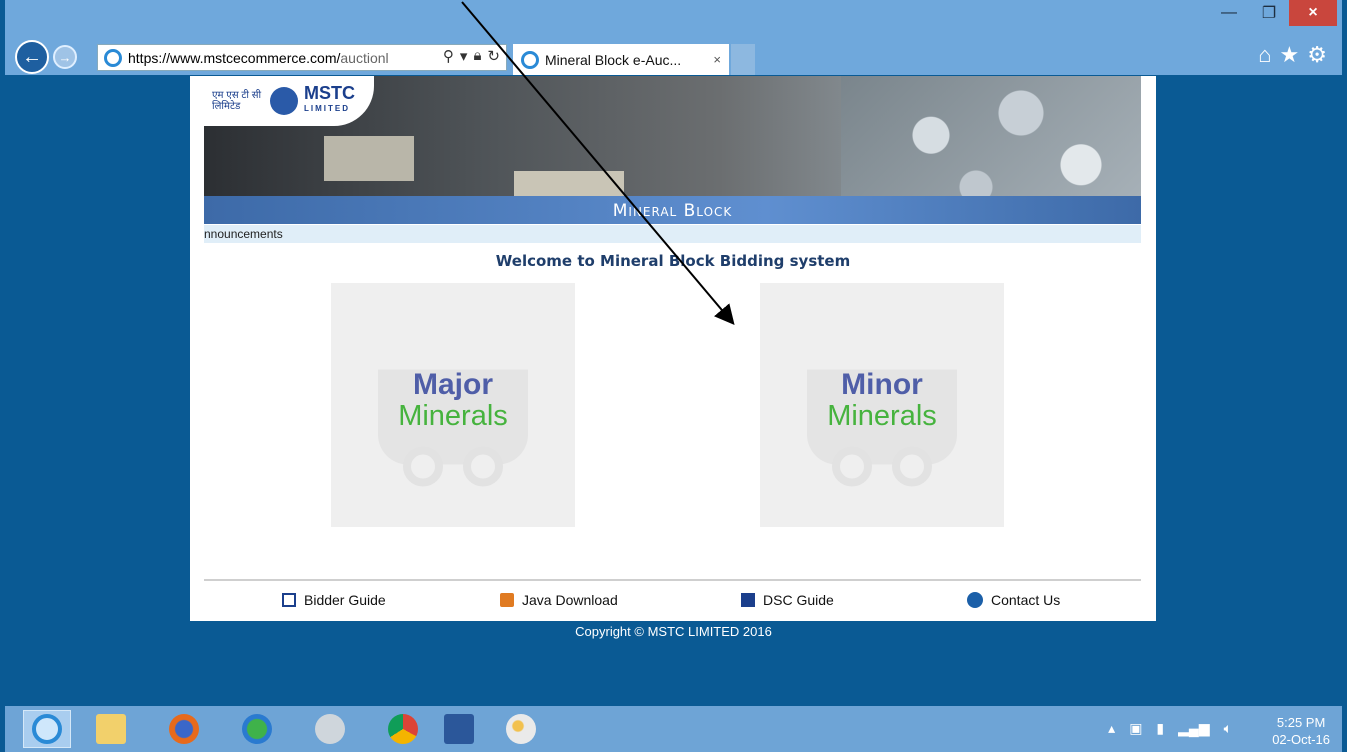  I want to click on banner-truck-image, so click(369, 158).